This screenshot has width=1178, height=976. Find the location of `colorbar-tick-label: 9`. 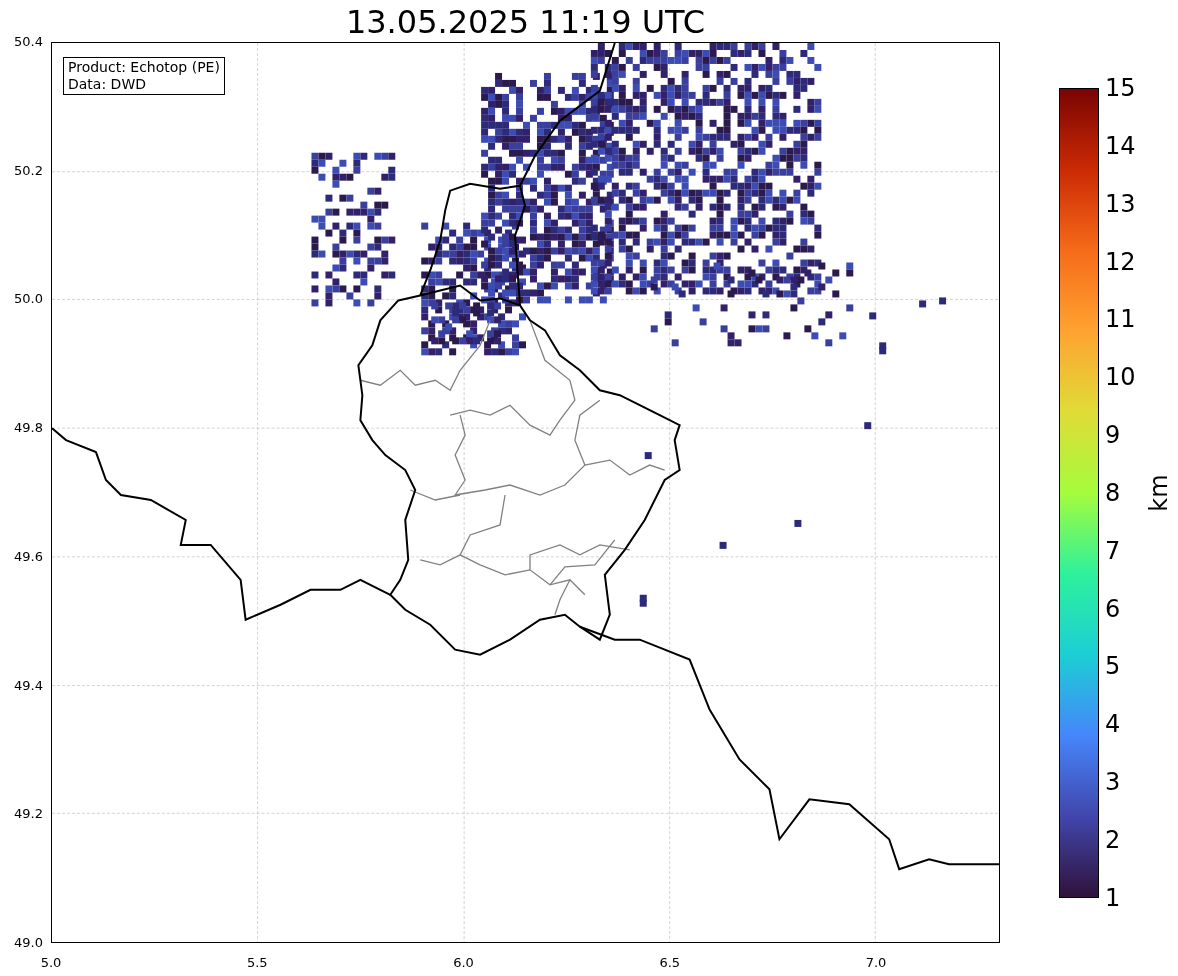

colorbar-tick-label: 9 is located at coordinates (1113, 435).